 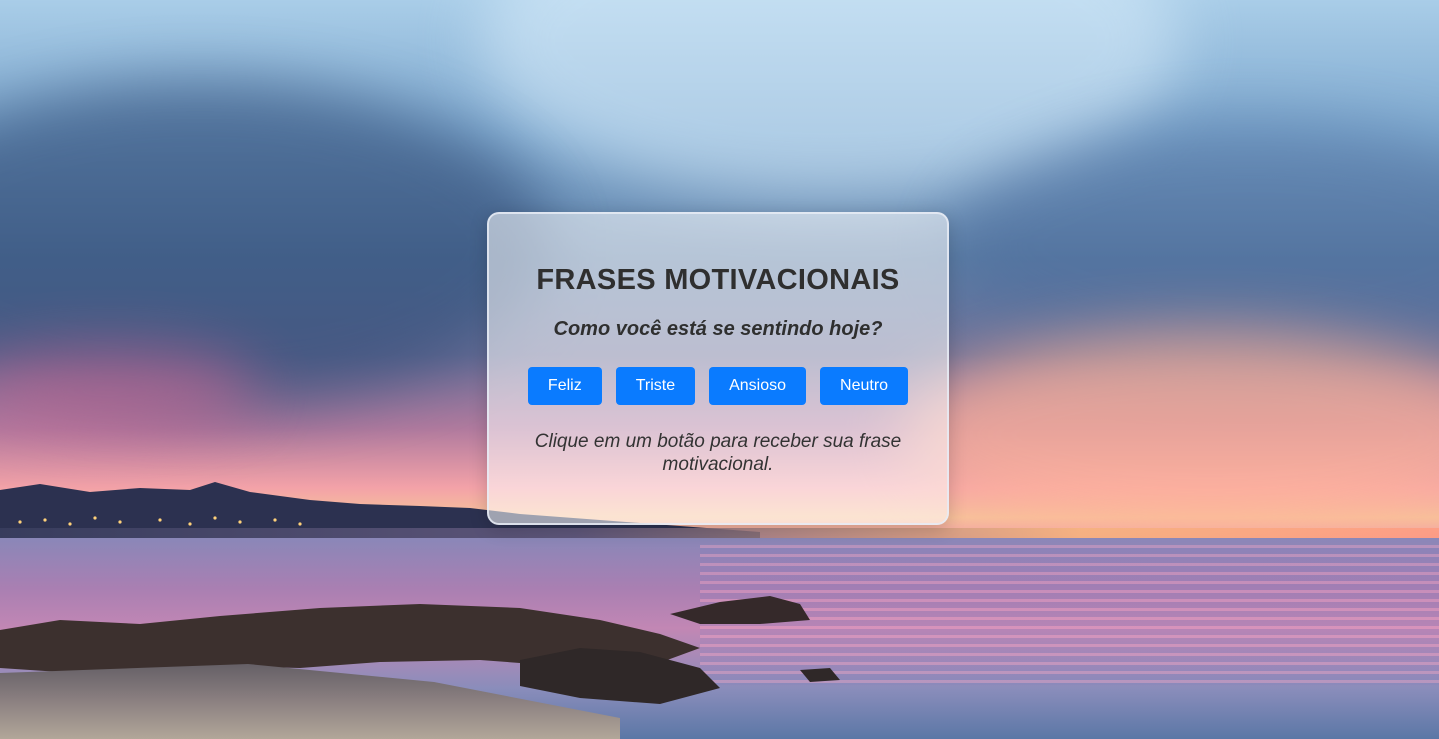 What do you see at coordinates (718, 329) in the screenshot?
I see `mood-question: Como você está se sentindo hoje?` at bounding box center [718, 329].